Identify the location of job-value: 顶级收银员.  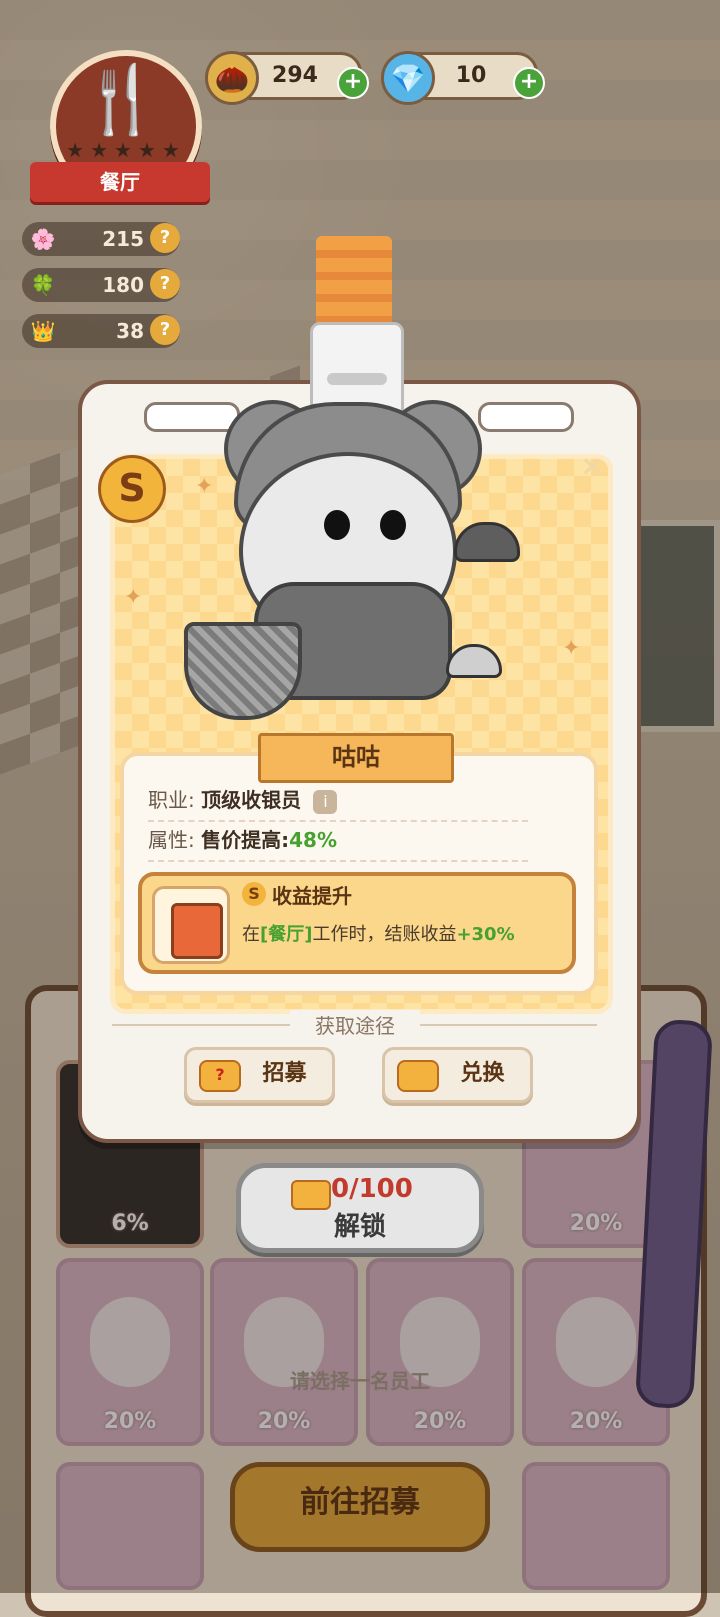
(251, 800).